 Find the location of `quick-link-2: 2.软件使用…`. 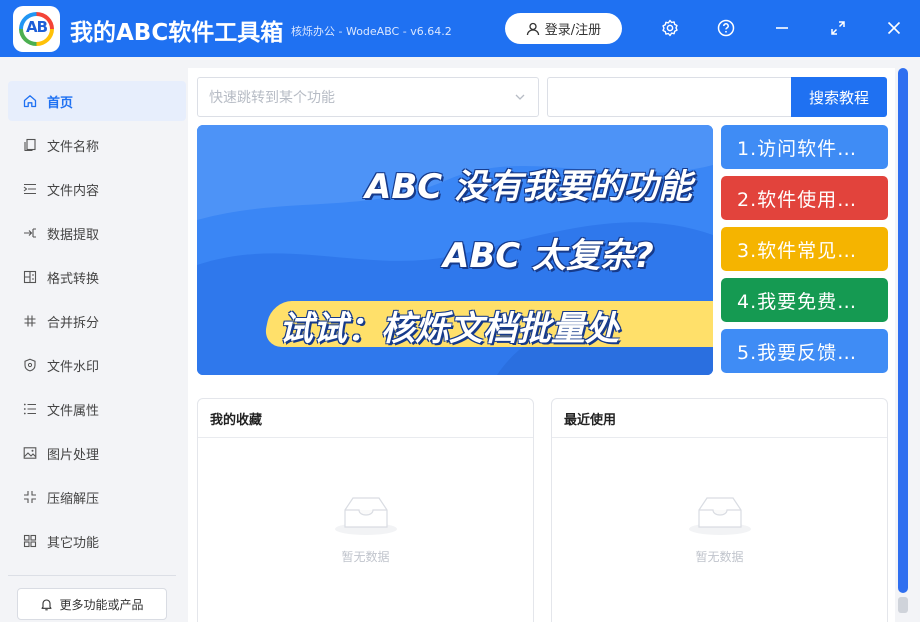

quick-link-2: 2.软件使用… is located at coordinates (804, 198).